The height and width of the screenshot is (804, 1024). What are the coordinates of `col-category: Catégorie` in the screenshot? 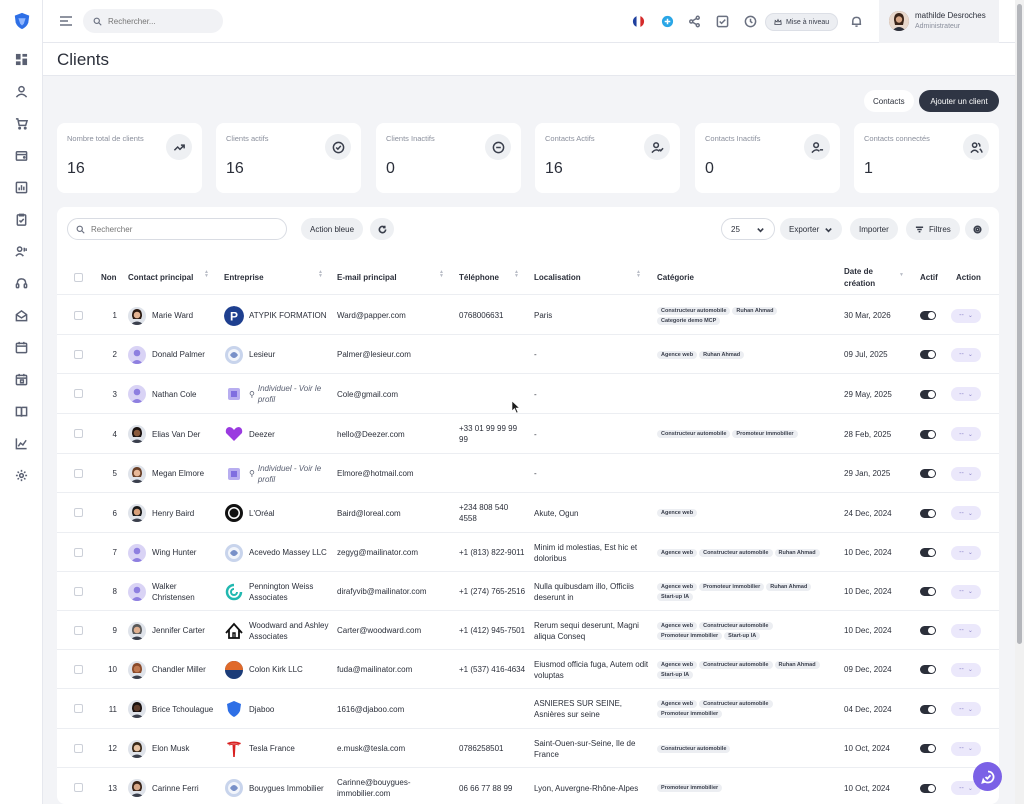 It's located at (675, 277).